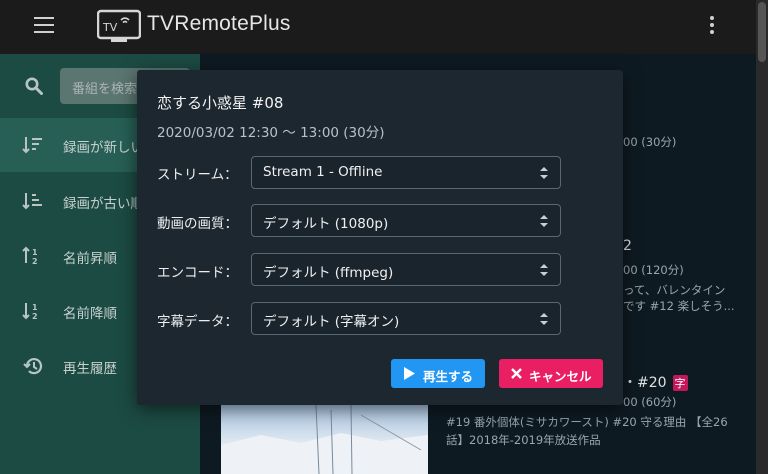 The height and width of the screenshot is (474, 768). What do you see at coordinates (627, 246) in the screenshot?
I see `list-item-title: 2` at bounding box center [627, 246].